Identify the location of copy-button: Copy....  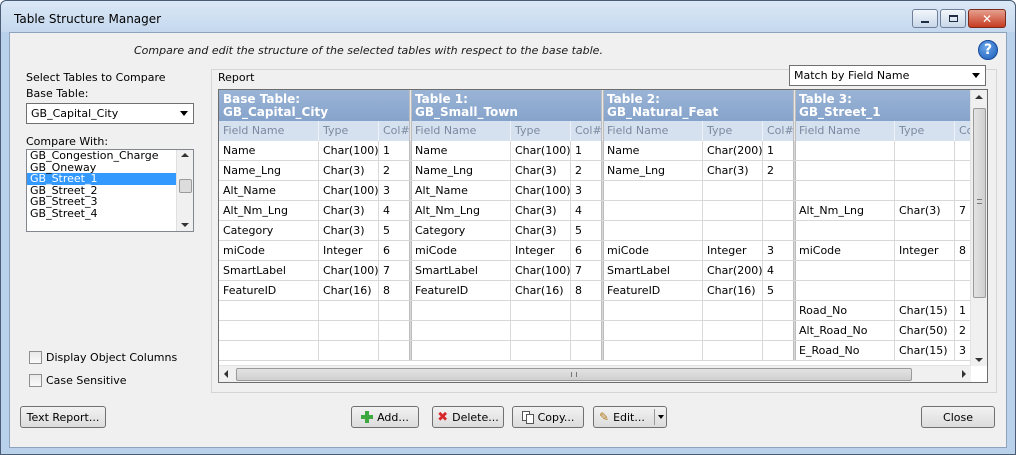
(548, 417).